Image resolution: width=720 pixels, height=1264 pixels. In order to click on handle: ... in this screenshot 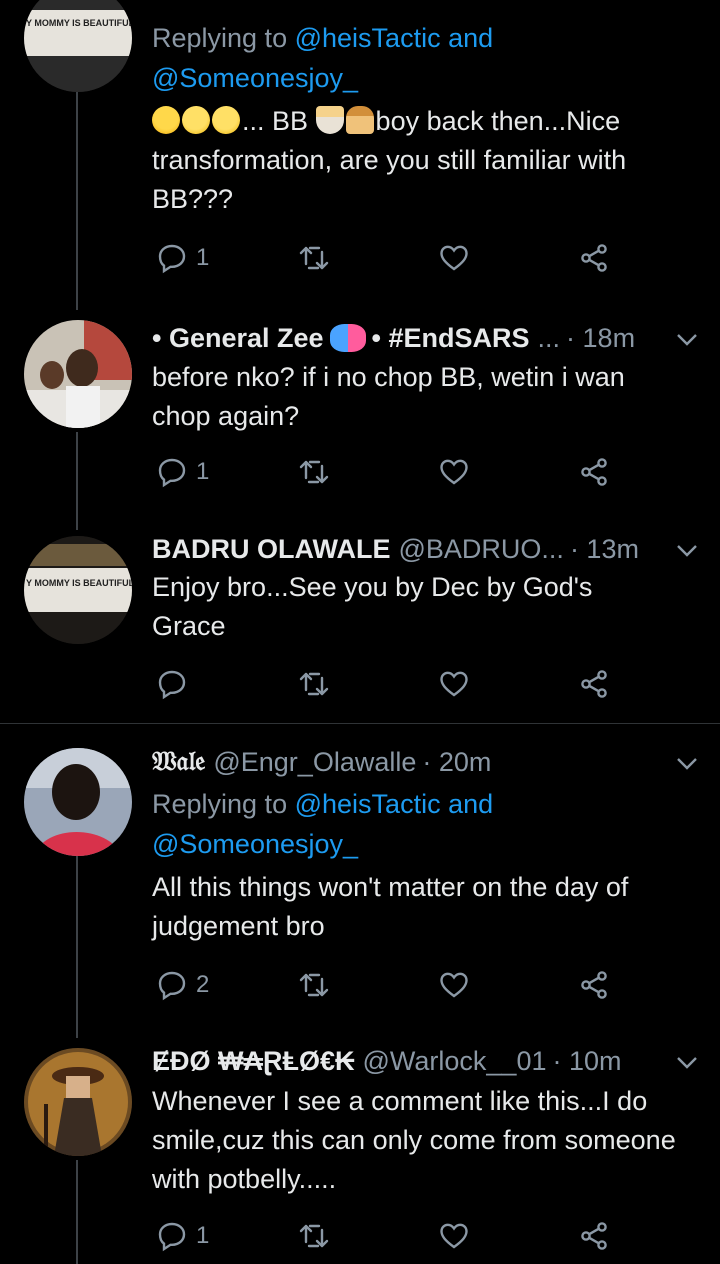, I will do `click(549, 337)`.